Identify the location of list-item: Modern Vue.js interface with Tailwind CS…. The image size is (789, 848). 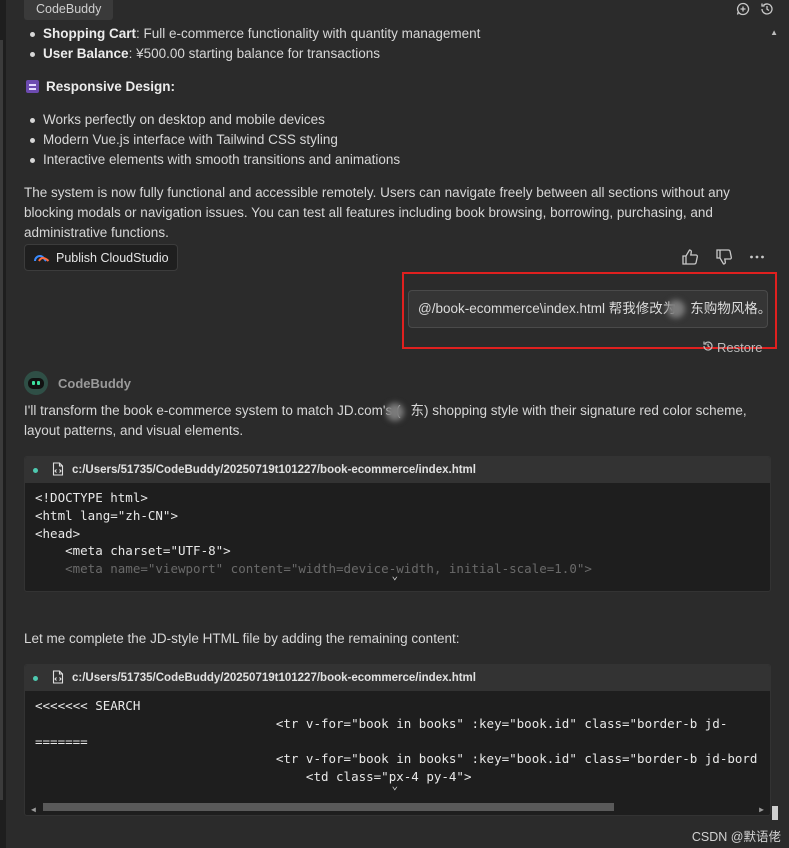
(212, 140).